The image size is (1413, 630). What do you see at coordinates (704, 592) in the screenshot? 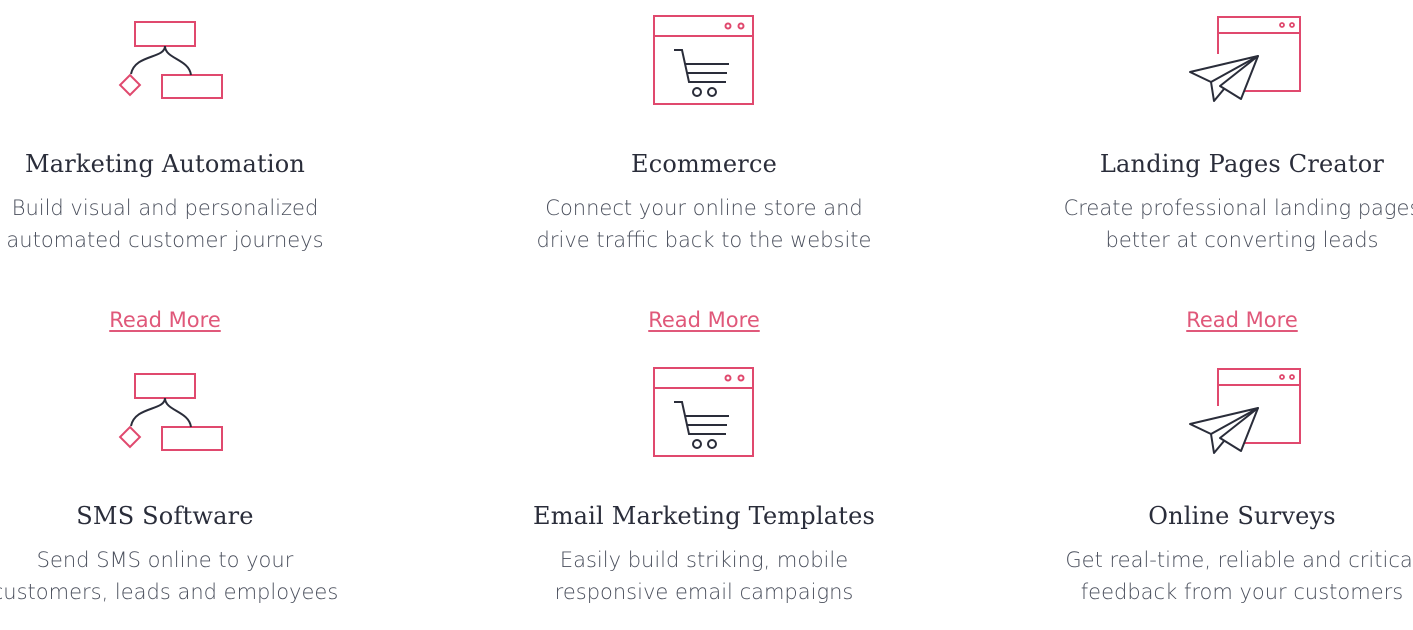
I see `description-line: responsive email campaigns` at bounding box center [704, 592].